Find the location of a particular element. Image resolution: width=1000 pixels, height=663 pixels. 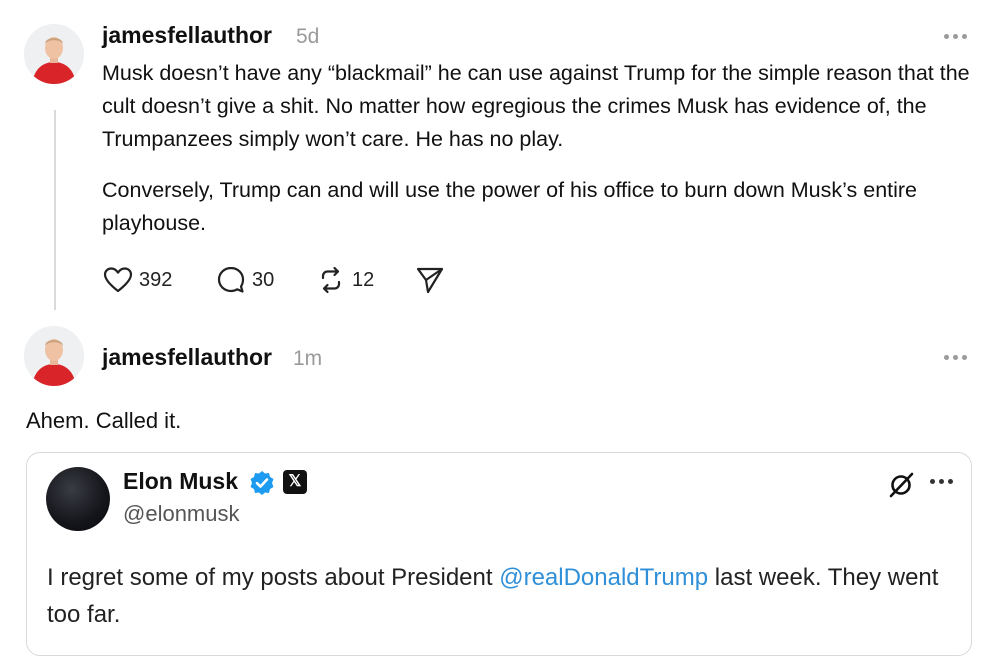

share-button is located at coordinates (430, 280).